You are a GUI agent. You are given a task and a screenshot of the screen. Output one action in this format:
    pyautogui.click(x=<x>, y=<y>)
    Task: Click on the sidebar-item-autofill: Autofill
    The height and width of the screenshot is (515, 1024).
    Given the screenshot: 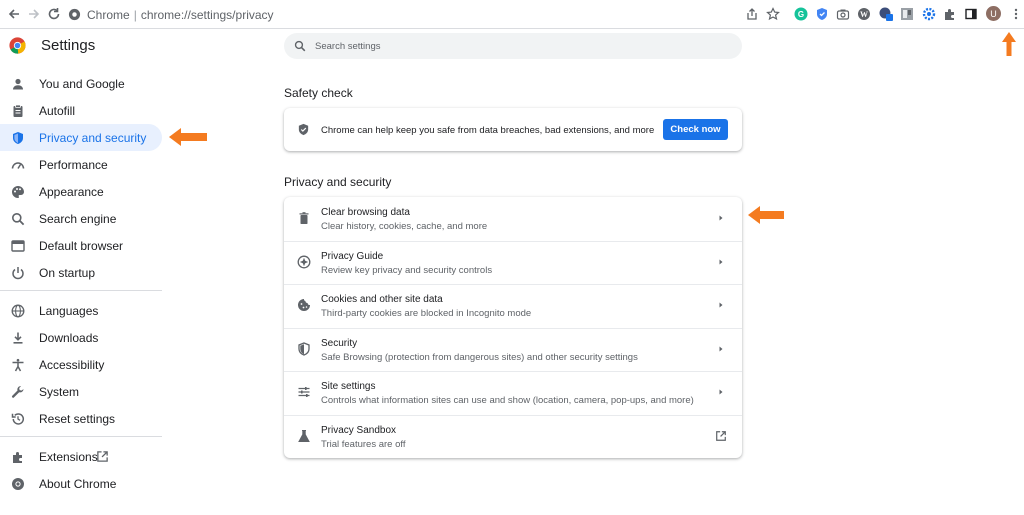 What is the action you would take?
    pyautogui.click(x=81, y=110)
    